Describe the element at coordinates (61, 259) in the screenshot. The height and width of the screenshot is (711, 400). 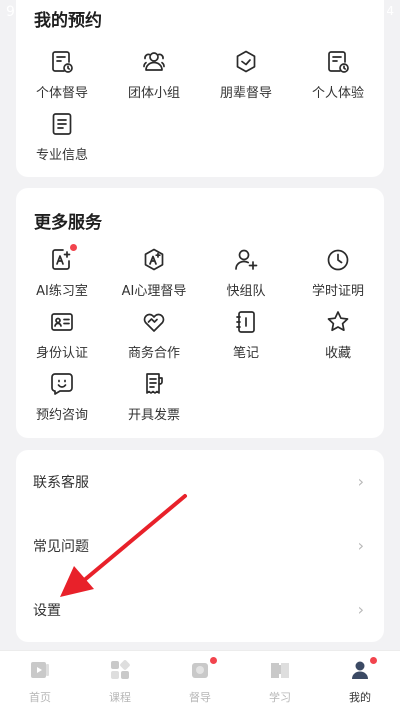
I see `ai-practice-icon` at that location.